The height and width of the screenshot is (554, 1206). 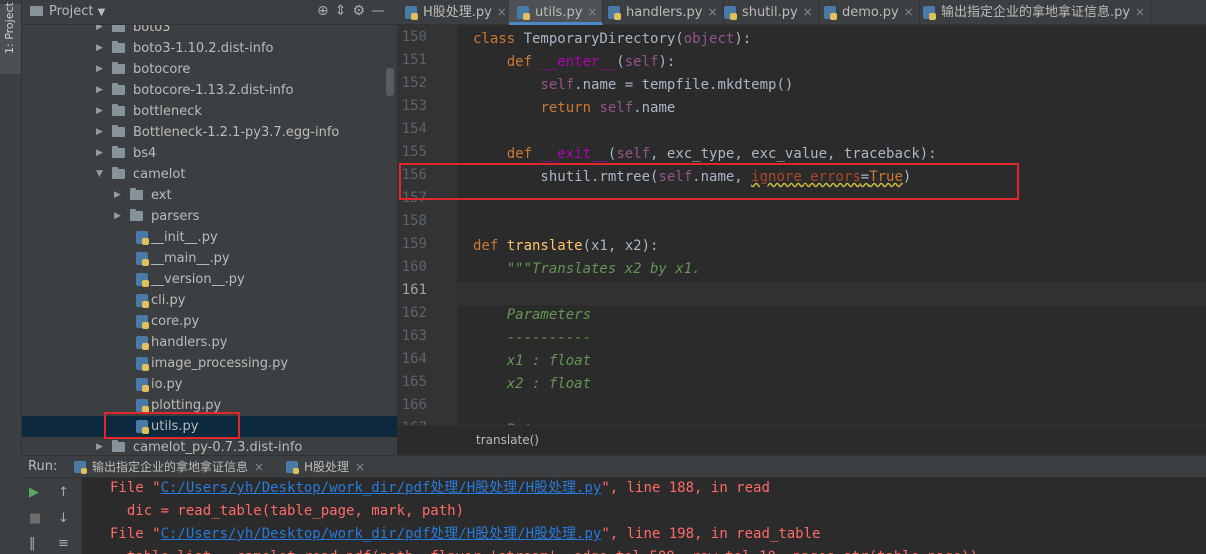 What do you see at coordinates (209, 69) in the screenshot?
I see `tree-item: ▶ botocore` at bounding box center [209, 69].